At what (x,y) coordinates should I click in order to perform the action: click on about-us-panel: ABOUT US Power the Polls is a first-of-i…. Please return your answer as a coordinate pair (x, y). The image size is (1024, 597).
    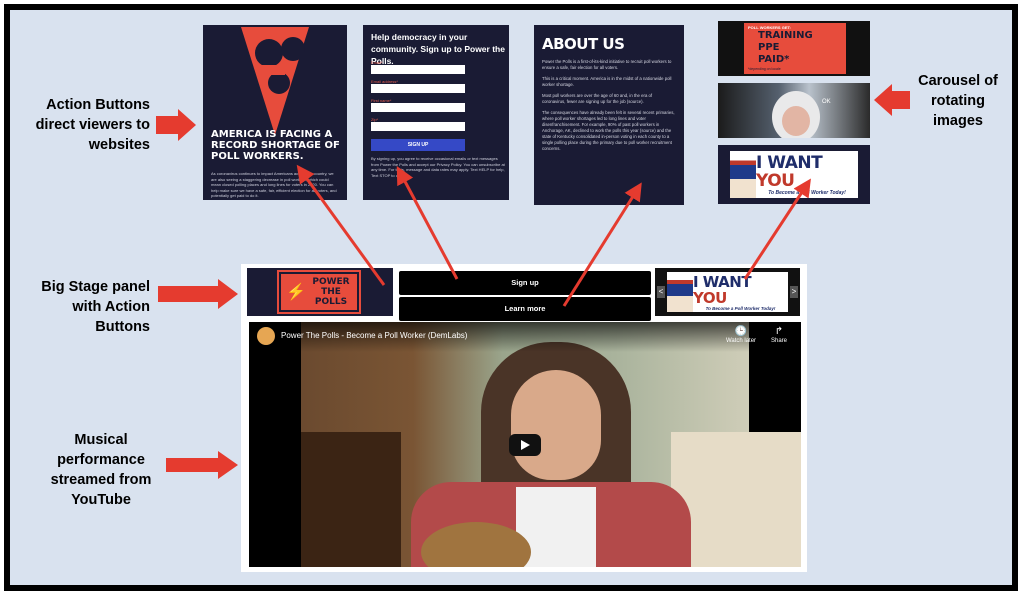
    Looking at the image, I should click on (609, 115).